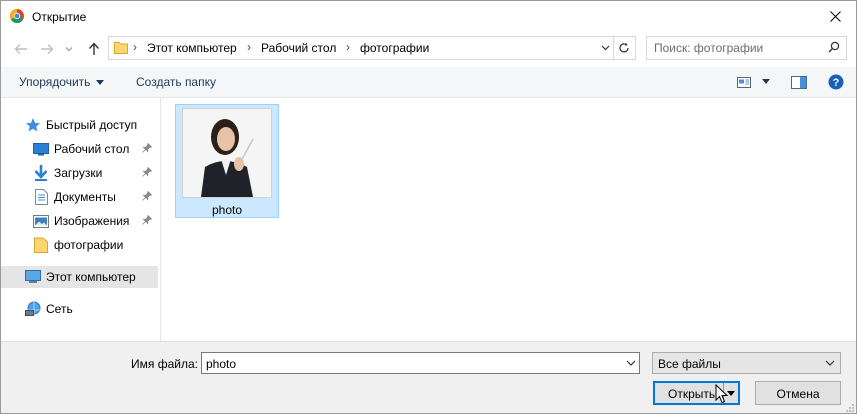 This screenshot has width=857, height=414. I want to click on title-bar: Открытие, so click(428, 16).